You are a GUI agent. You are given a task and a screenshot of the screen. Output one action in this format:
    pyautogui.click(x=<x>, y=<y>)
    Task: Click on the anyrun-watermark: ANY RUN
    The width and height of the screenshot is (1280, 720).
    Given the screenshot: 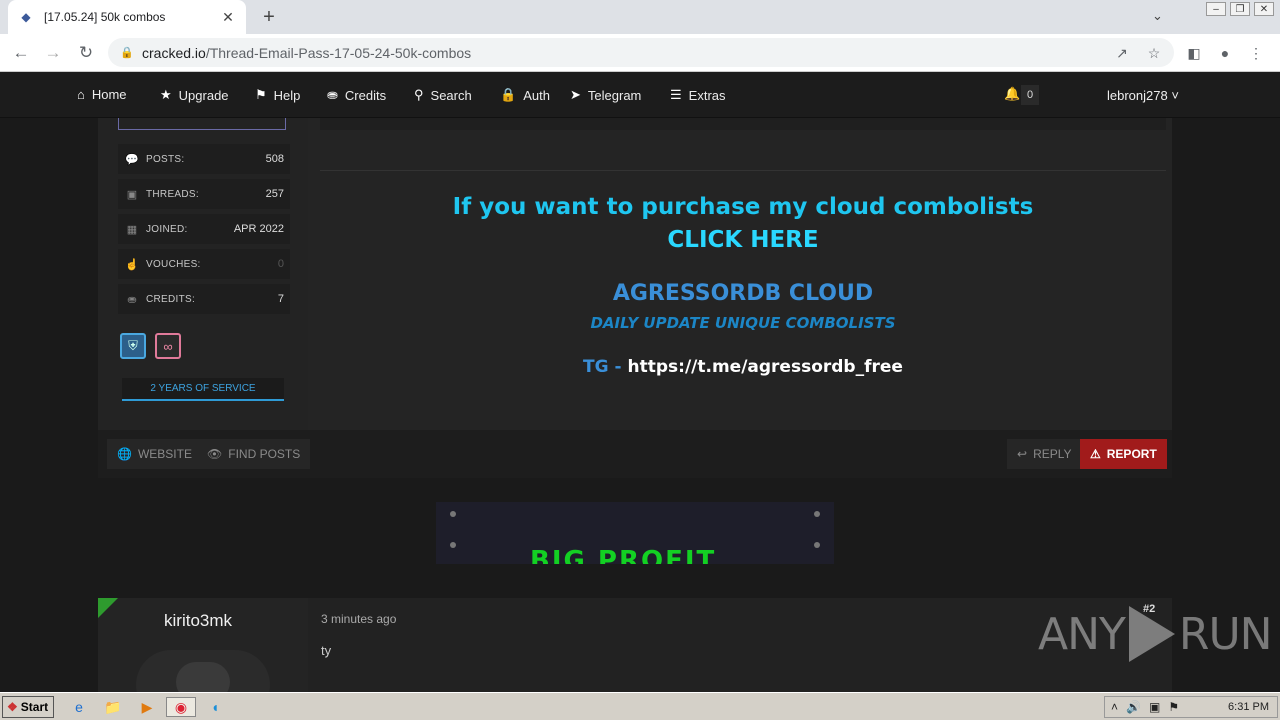 What is the action you would take?
    pyautogui.click(x=1155, y=634)
    